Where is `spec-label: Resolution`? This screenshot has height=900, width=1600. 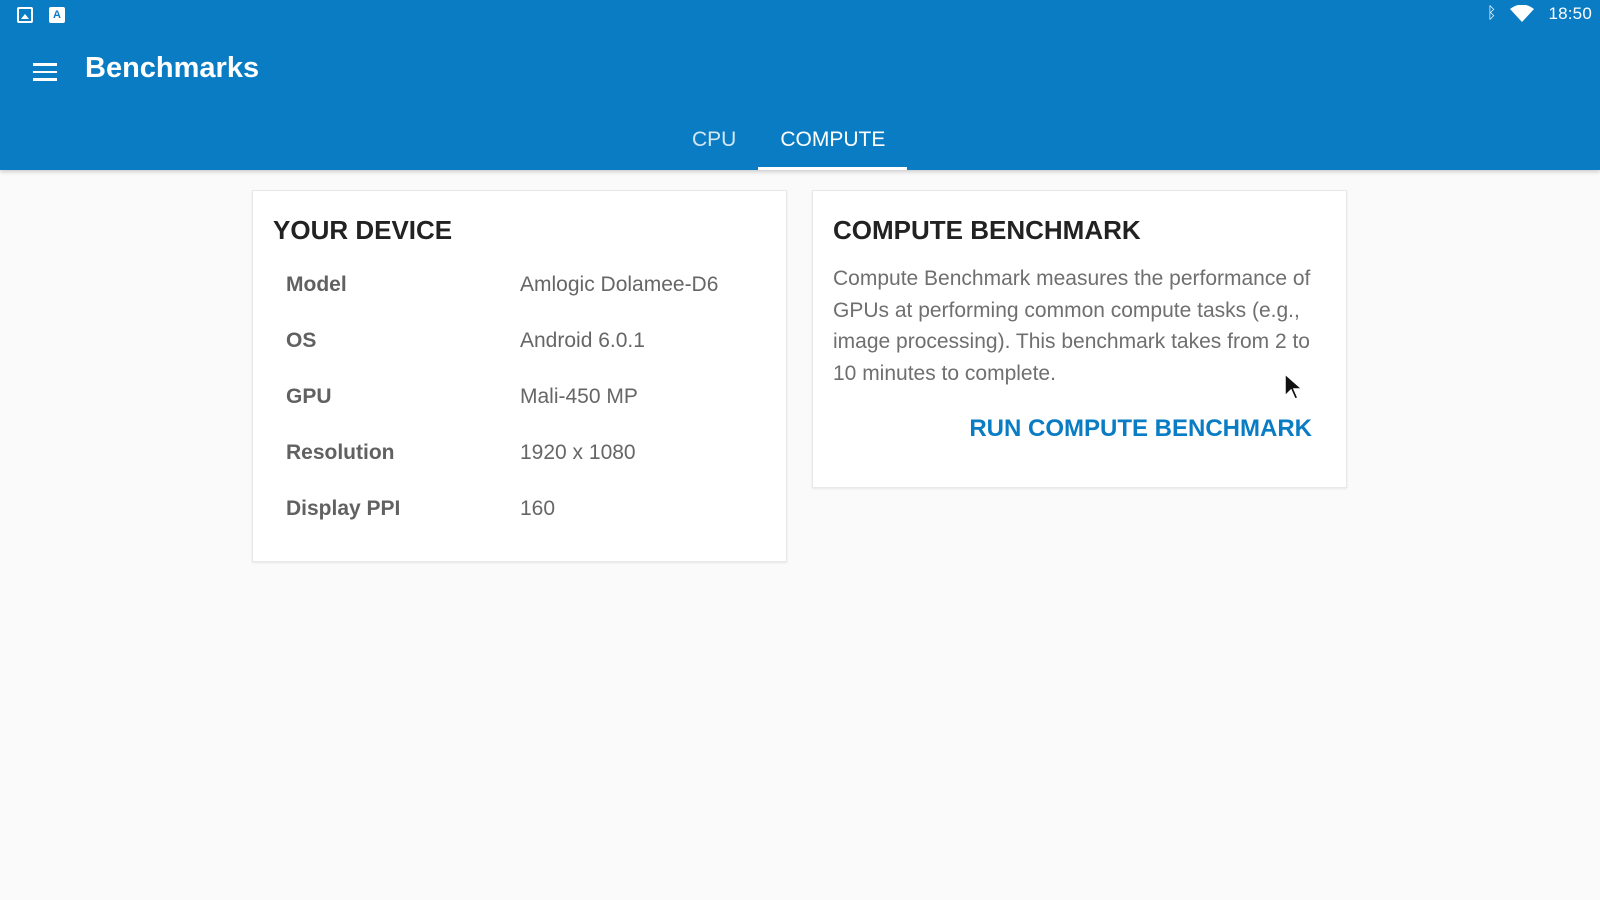 spec-label: Resolution is located at coordinates (340, 452).